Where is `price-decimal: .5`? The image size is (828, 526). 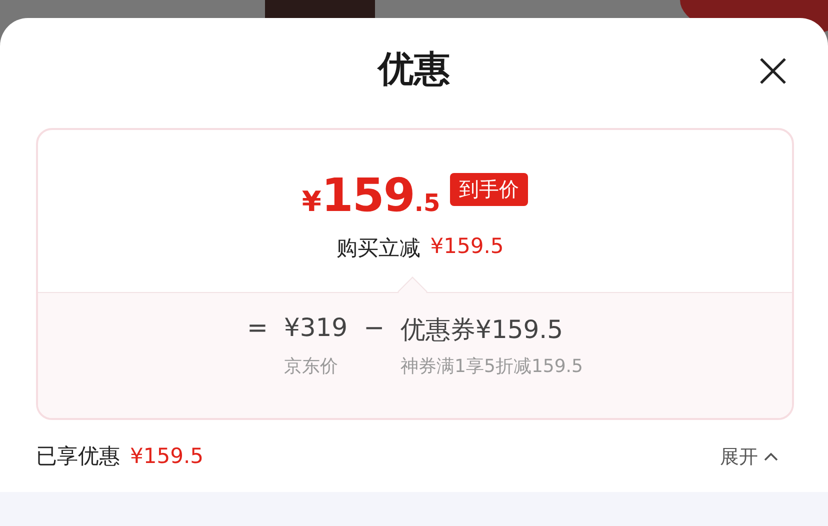
price-decimal: .5 is located at coordinates (427, 203).